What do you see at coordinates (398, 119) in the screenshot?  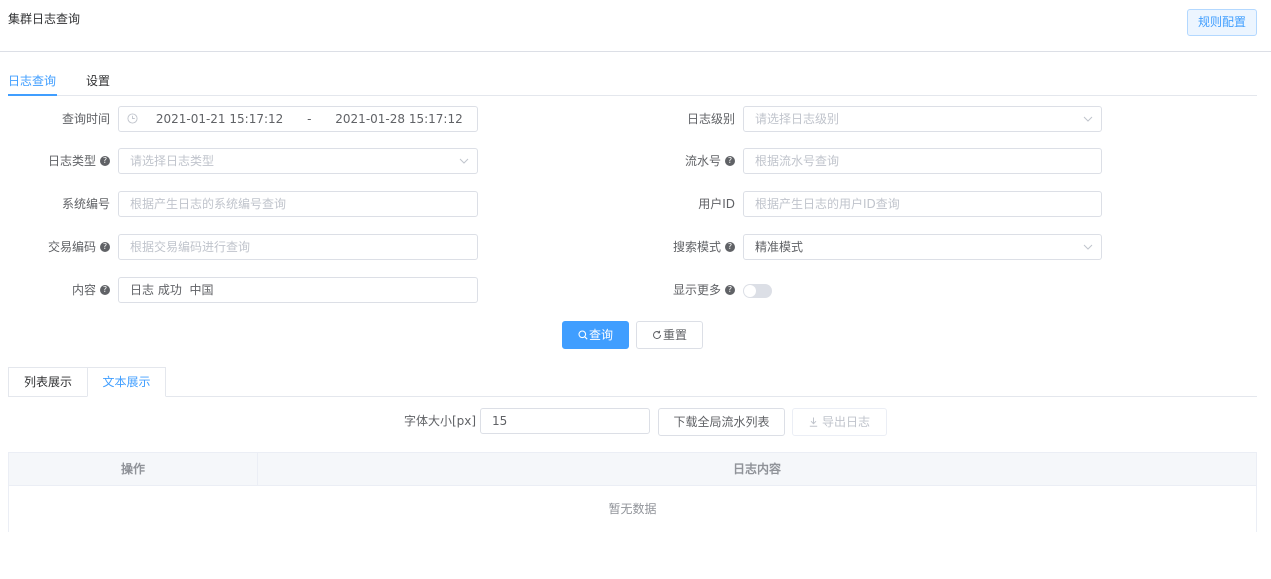 I see `end-time: 2021-01-28 15:17:12` at bounding box center [398, 119].